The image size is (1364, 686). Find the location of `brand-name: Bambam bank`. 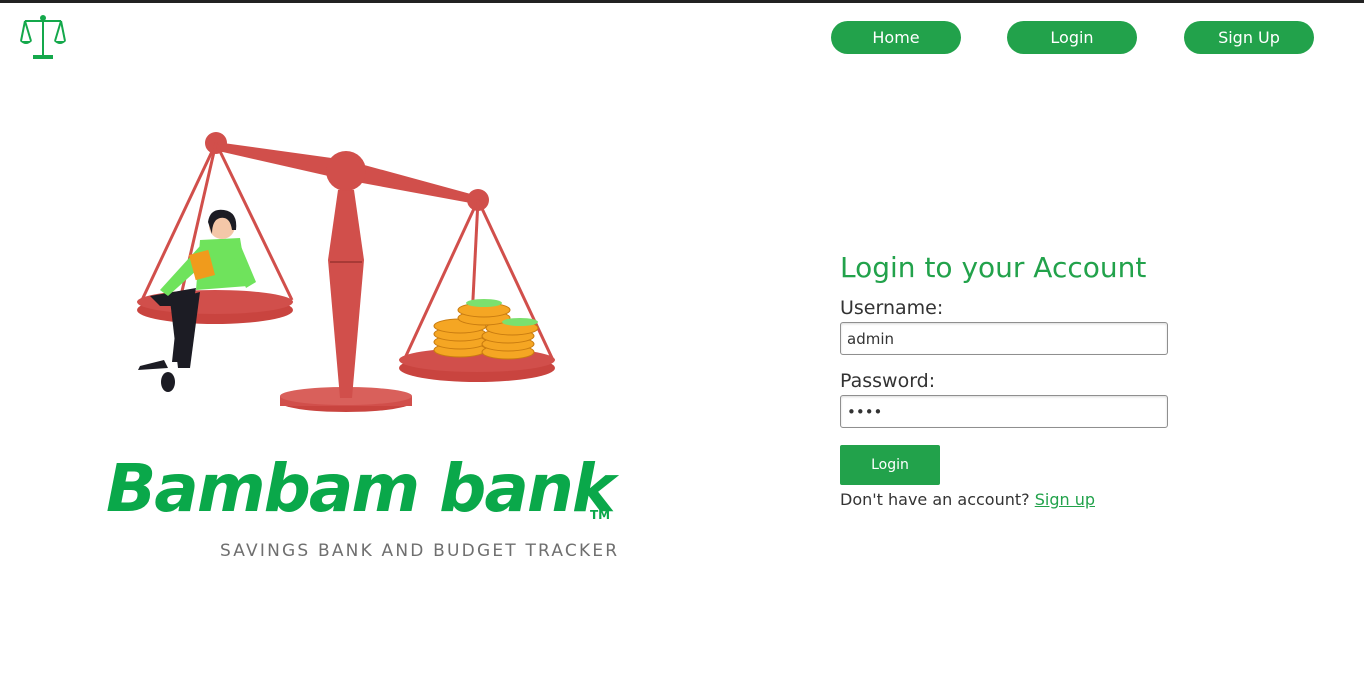

brand-name: Bambam bank is located at coordinates (361, 488).